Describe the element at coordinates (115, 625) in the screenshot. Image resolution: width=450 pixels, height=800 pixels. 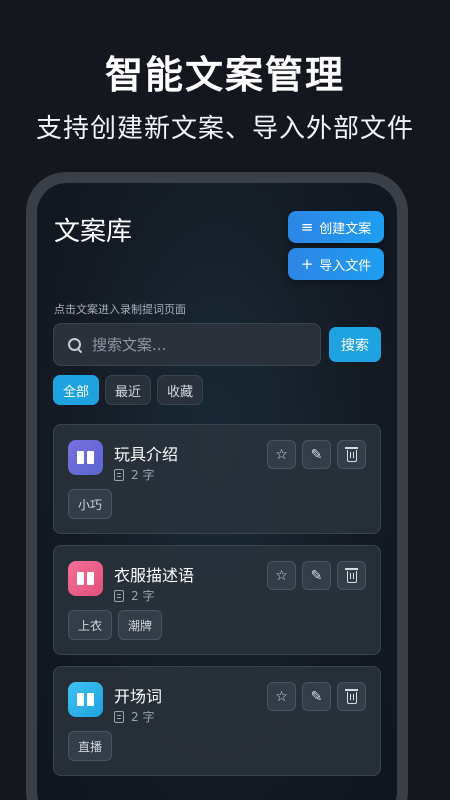
I see `tag-list: 上衣 潮牌` at that location.